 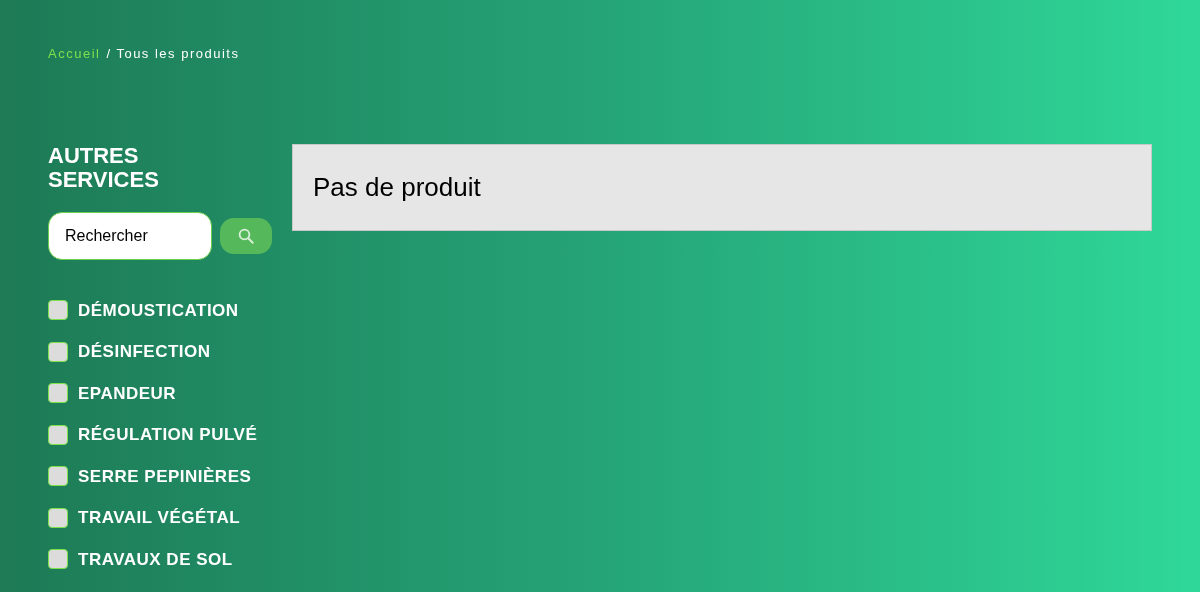 What do you see at coordinates (158, 310) in the screenshot?
I see `filter-label: DÉMOUSTICATION` at bounding box center [158, 310].